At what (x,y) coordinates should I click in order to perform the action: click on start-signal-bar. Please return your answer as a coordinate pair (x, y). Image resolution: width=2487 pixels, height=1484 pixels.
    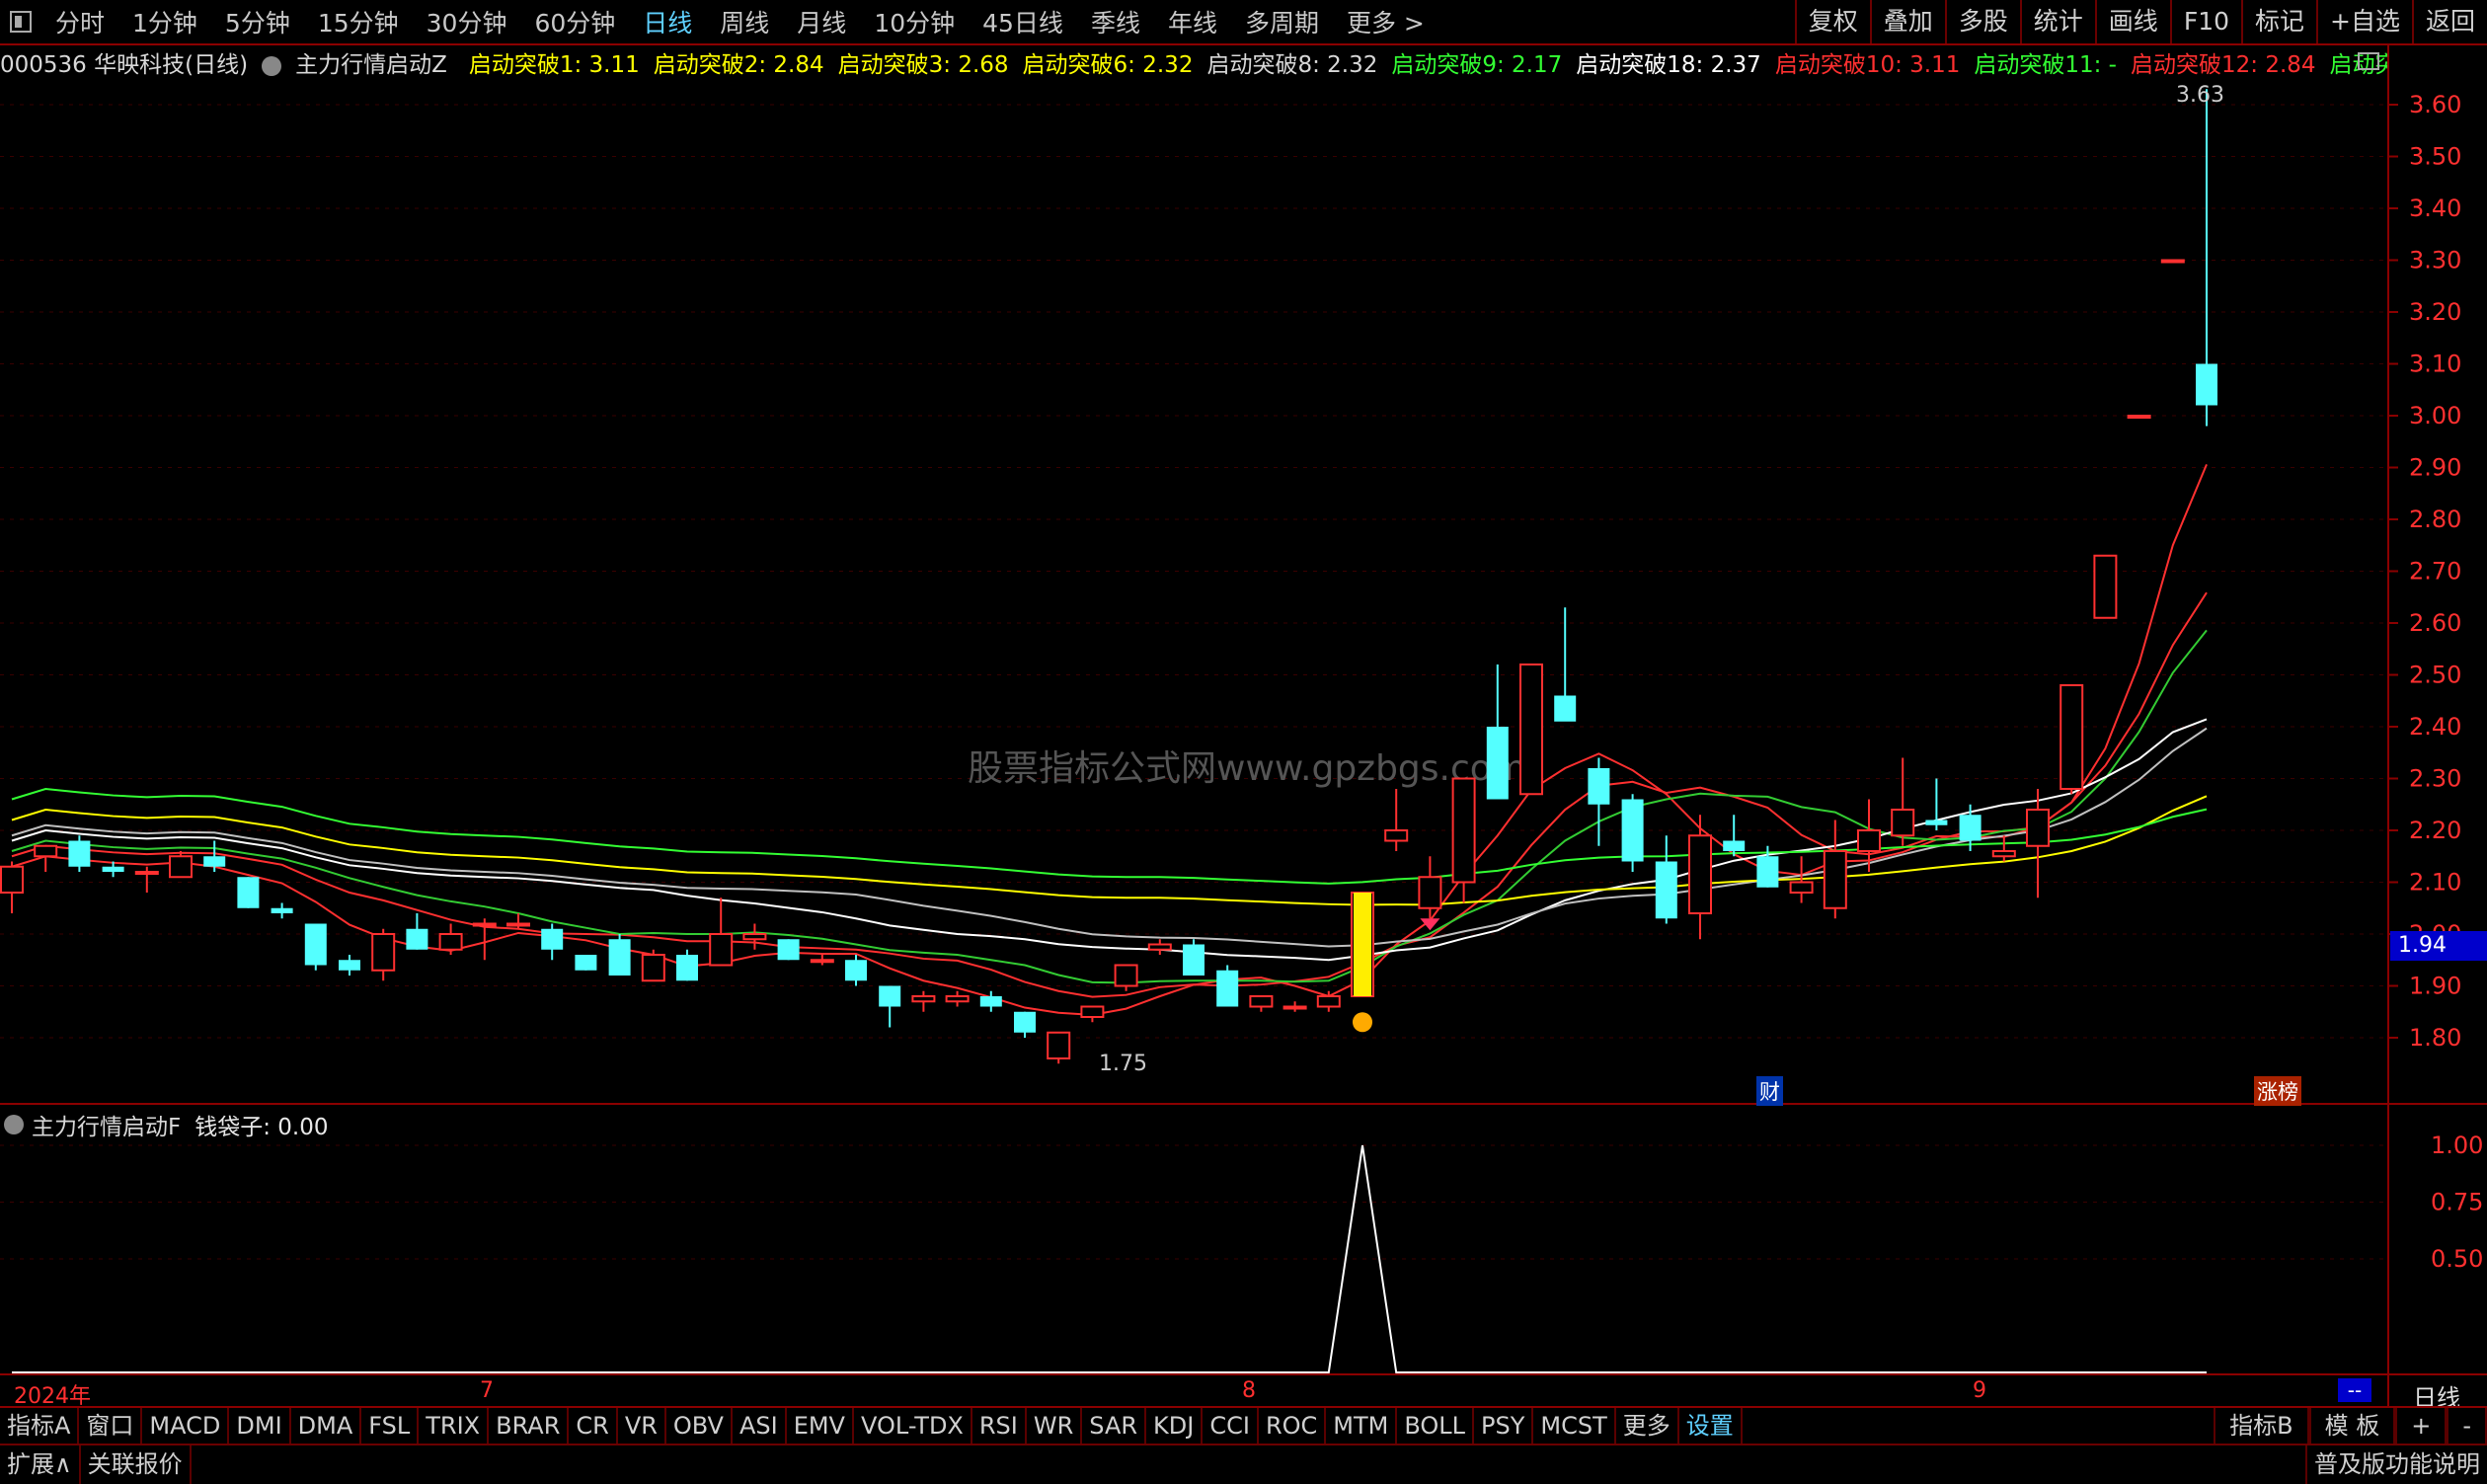
    Looking at the image, I should click on (1362, 945).